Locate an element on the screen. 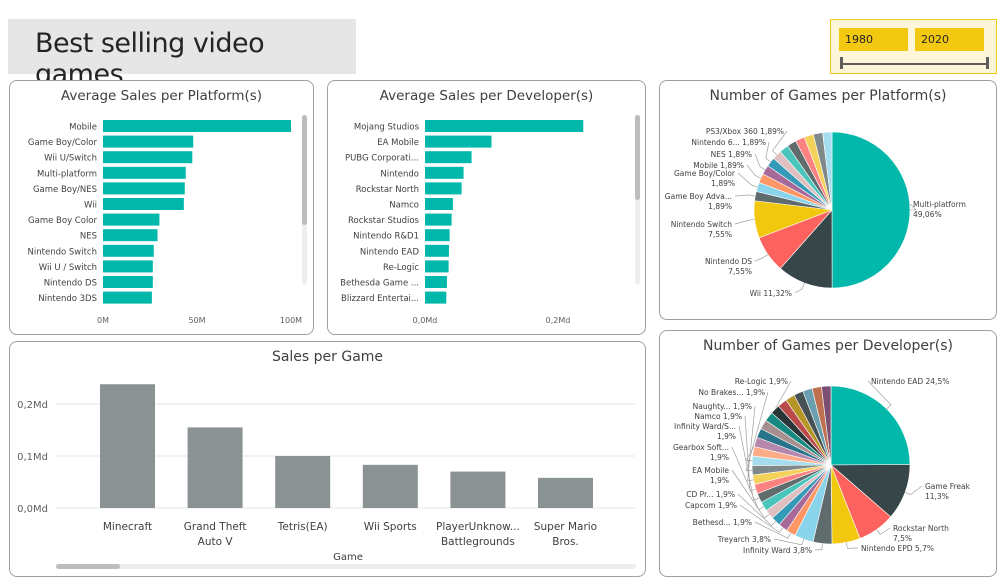 The image size is (1008, 588). x-tick-label: 0,2Md is located at coordinates (558, 320).